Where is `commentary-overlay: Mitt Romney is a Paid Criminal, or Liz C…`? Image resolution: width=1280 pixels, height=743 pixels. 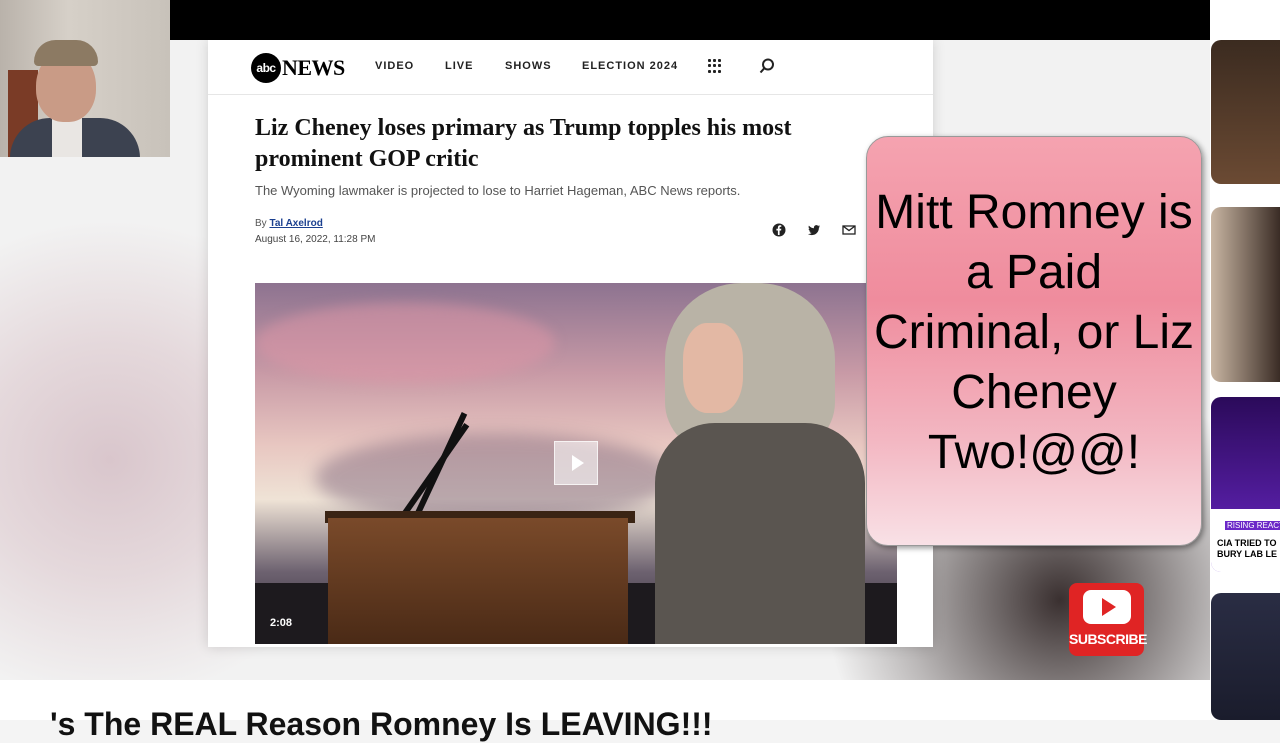 commentary-overlay: Mitt Romney is a Paid Criminal, or Liz C… is located at coordinates (1034, 341).